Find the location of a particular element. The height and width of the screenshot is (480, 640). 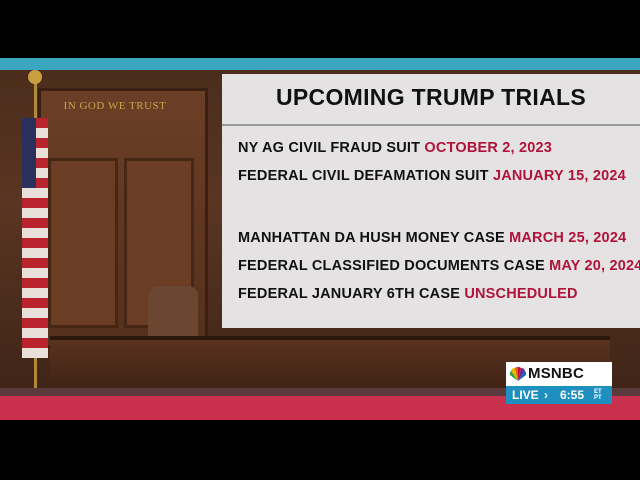

motto-inscription: IN GOD WE TRUST is located at coordinates (115, 106).